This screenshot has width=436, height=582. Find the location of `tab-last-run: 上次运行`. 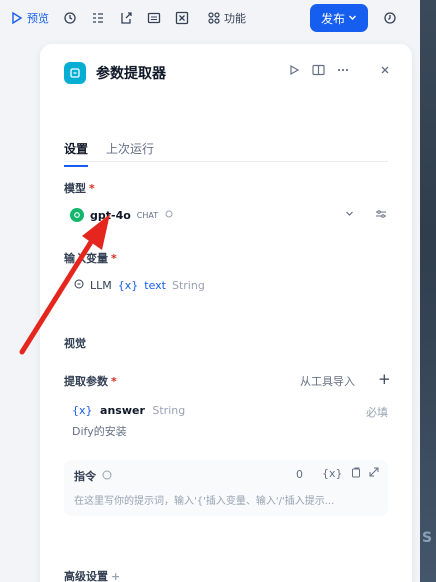

tab-last-run: 上次运行 is located at coordinates (130, 153).